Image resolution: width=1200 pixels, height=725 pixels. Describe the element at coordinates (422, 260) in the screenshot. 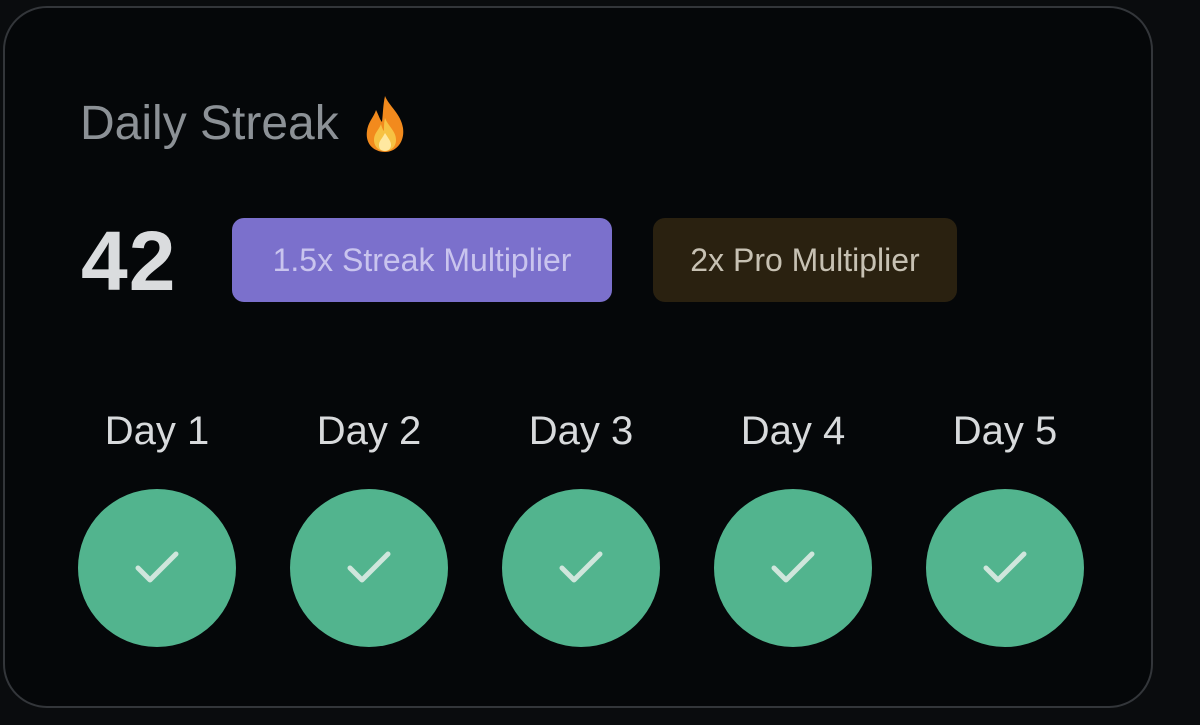

I see `streak-multiplier-badge: 1.5x Streak Multiplier` at that location.